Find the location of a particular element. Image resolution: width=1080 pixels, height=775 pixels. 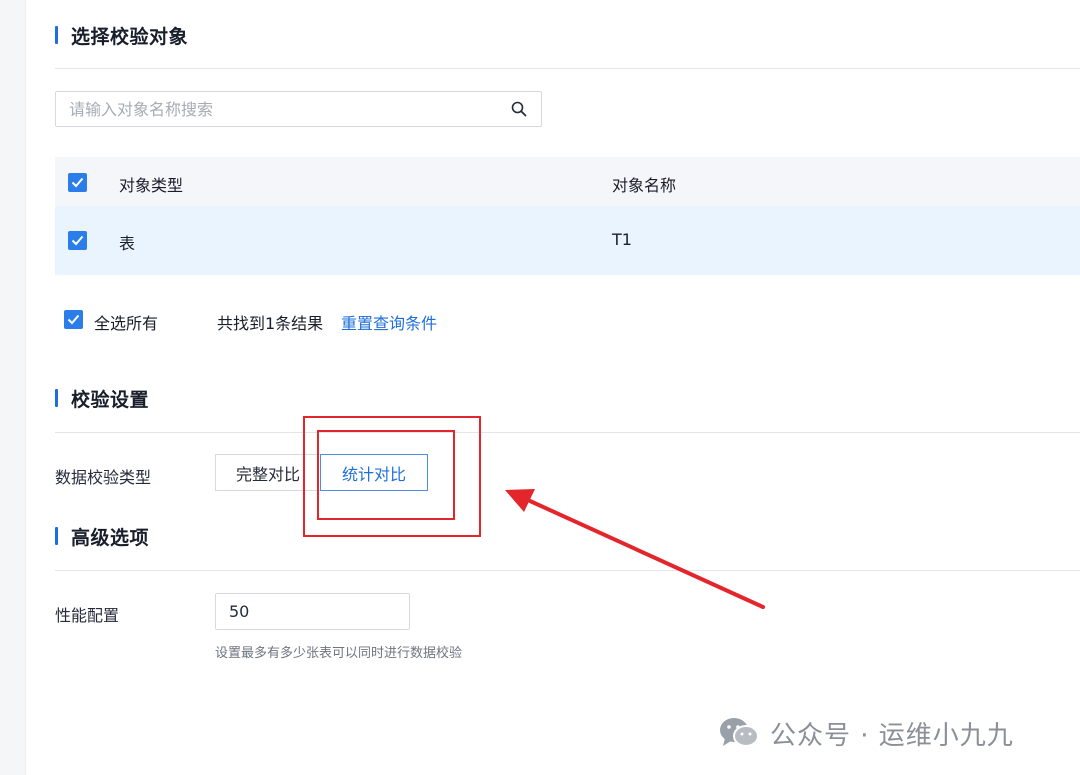

performance-label: 性能配置 is located at coordinates (87, 615).